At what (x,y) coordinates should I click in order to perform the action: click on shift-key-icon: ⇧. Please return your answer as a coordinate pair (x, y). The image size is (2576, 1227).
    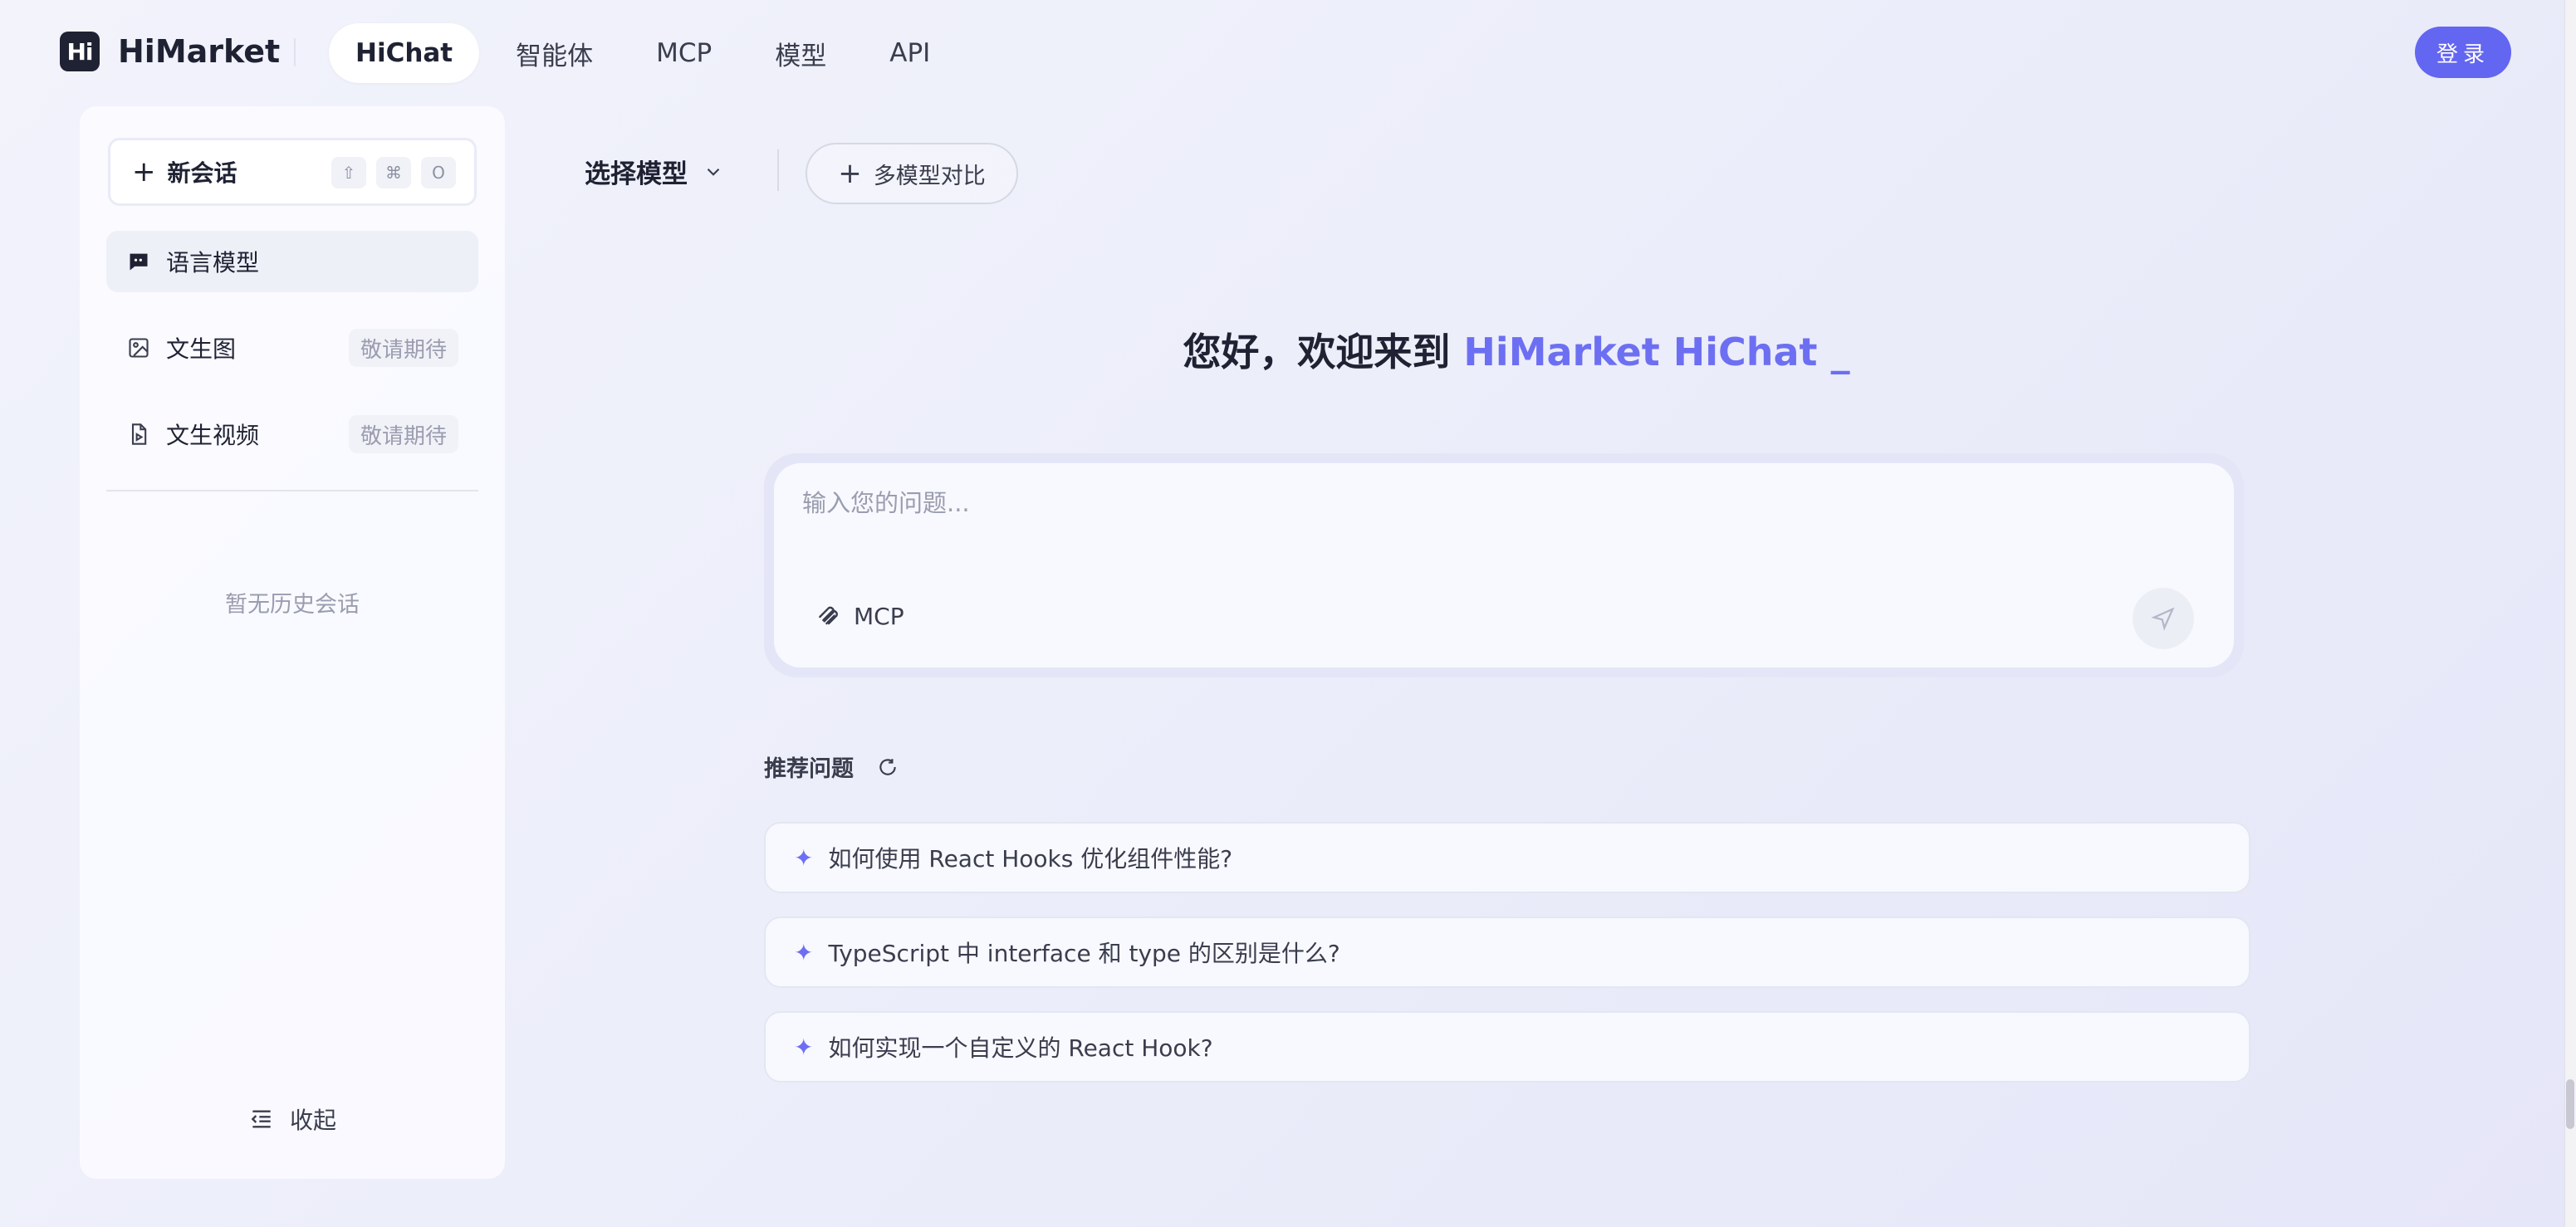
    Looking at the image, I should click on (348, 173).